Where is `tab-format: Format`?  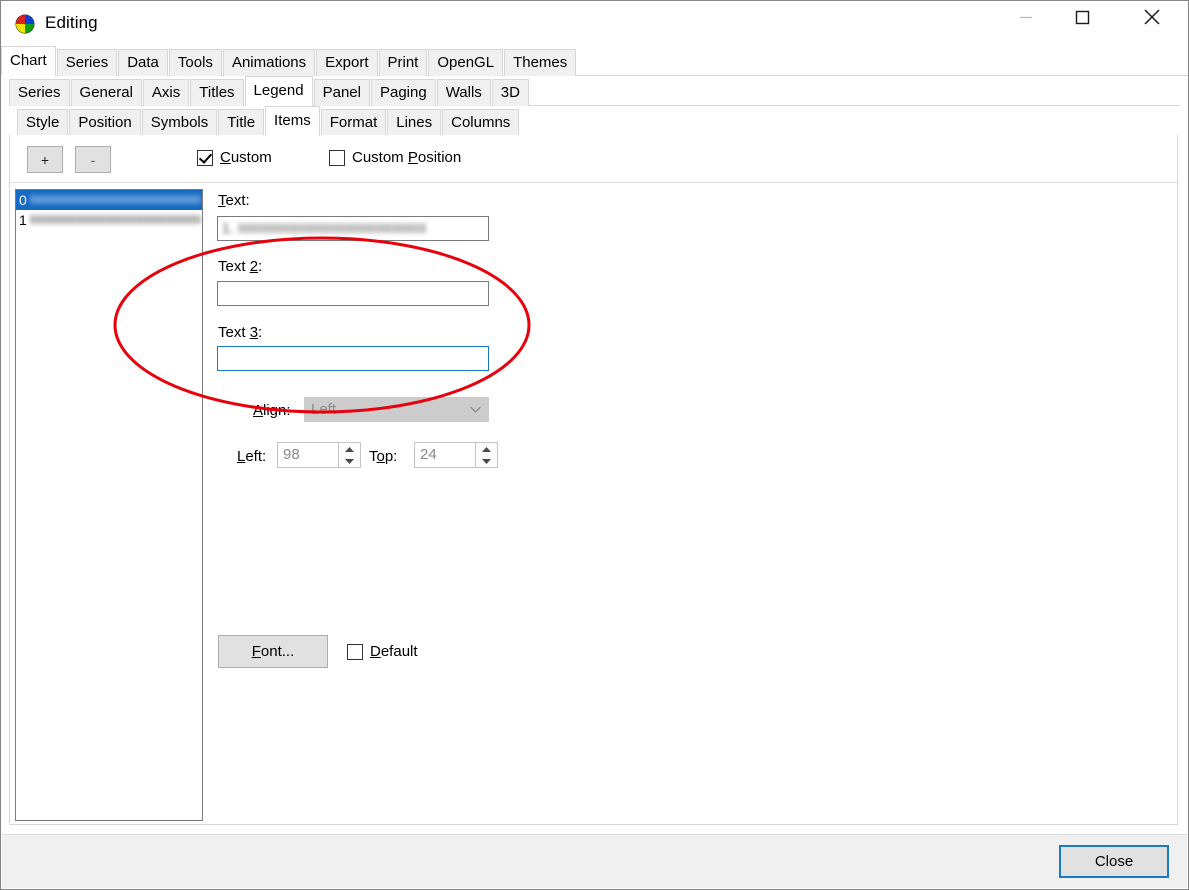
tab-format: Format is located at coordinates (353, 122).